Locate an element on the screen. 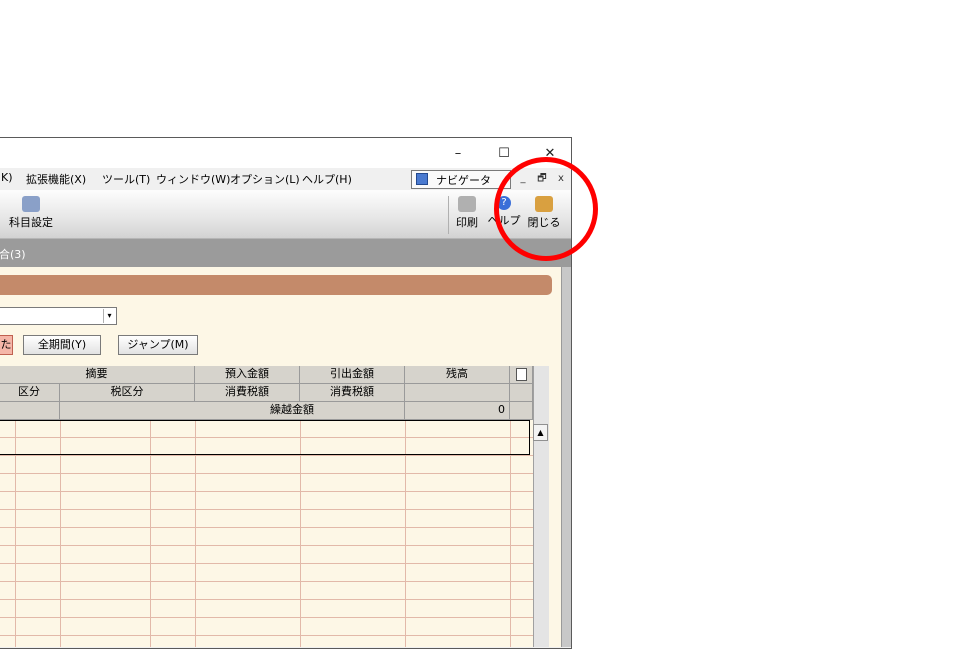 Image resolution: width=960 pixels, height=649 pixels. carryover-label: 繰越金額 is located at coordinates (232, 411).